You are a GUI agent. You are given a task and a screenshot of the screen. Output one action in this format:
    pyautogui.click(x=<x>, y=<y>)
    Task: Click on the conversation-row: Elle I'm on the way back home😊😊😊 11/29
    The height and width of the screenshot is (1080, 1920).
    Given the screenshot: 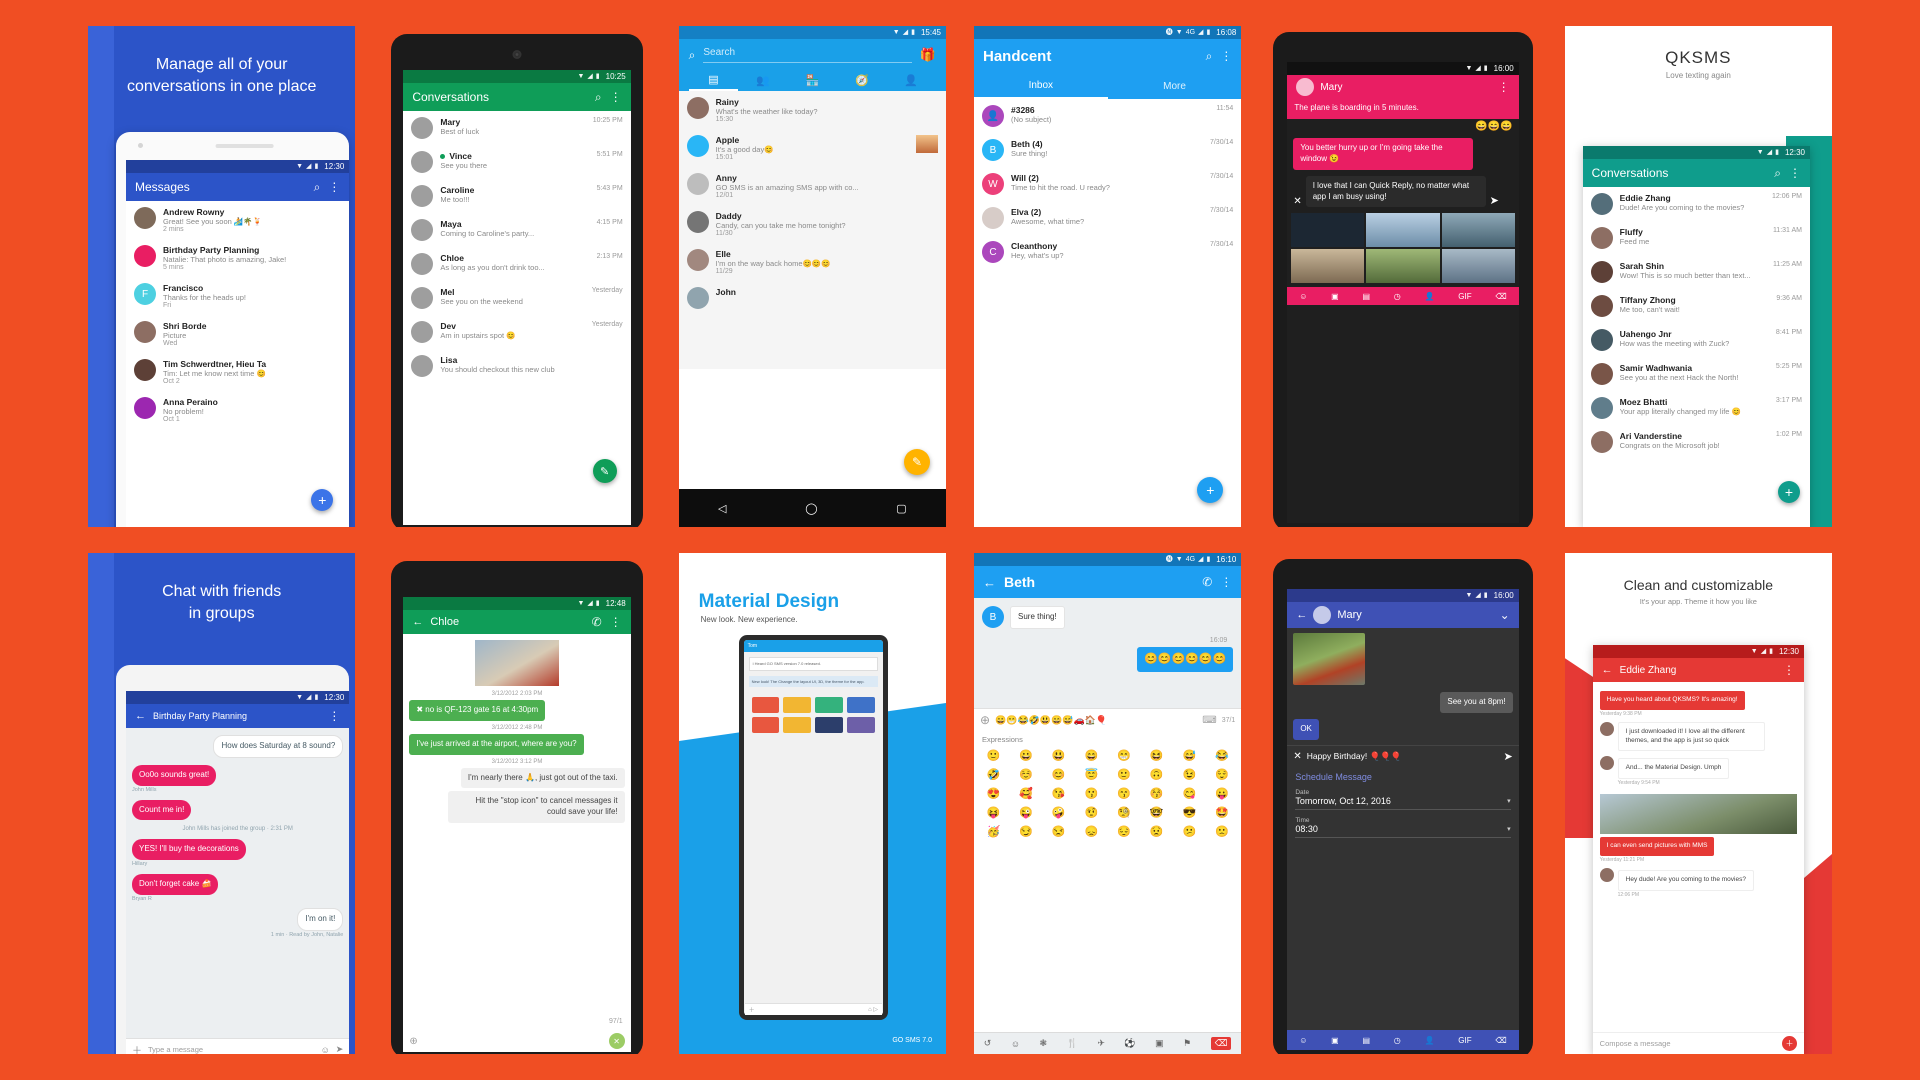 What is the action you would take?
    pyautogui.click(x=812, y=262)
    